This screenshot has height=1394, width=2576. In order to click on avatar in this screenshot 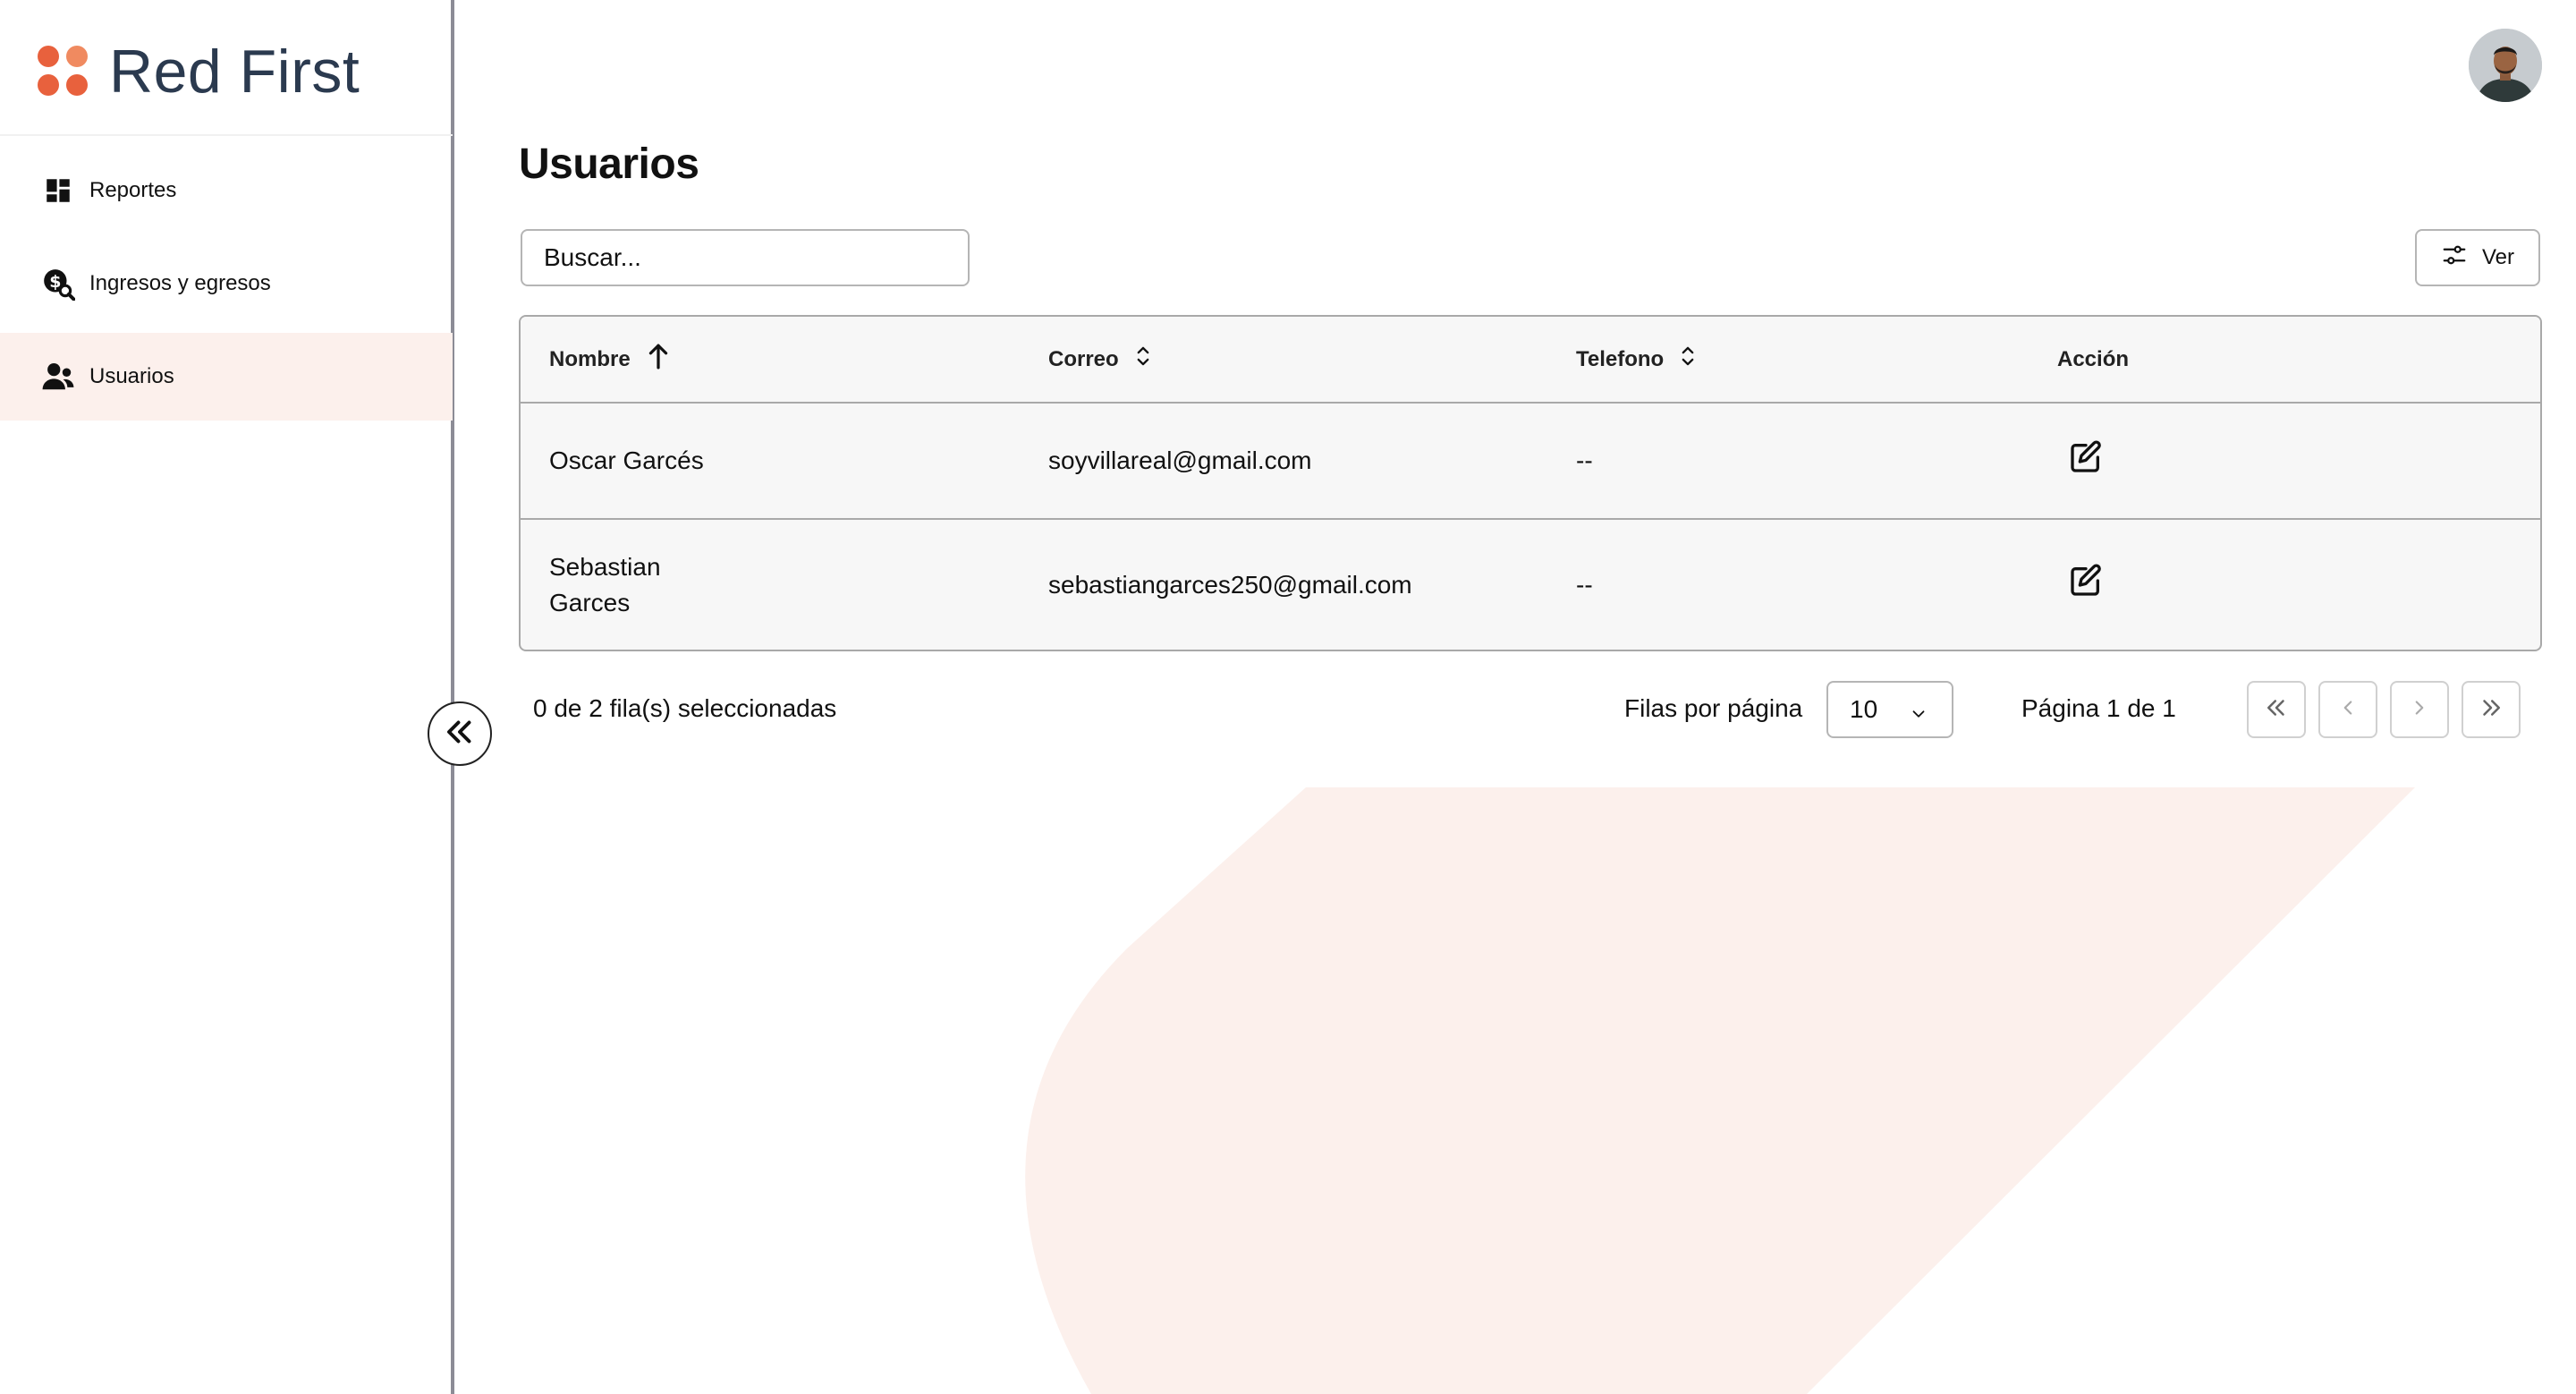, I will do `click(2505, 65)`.